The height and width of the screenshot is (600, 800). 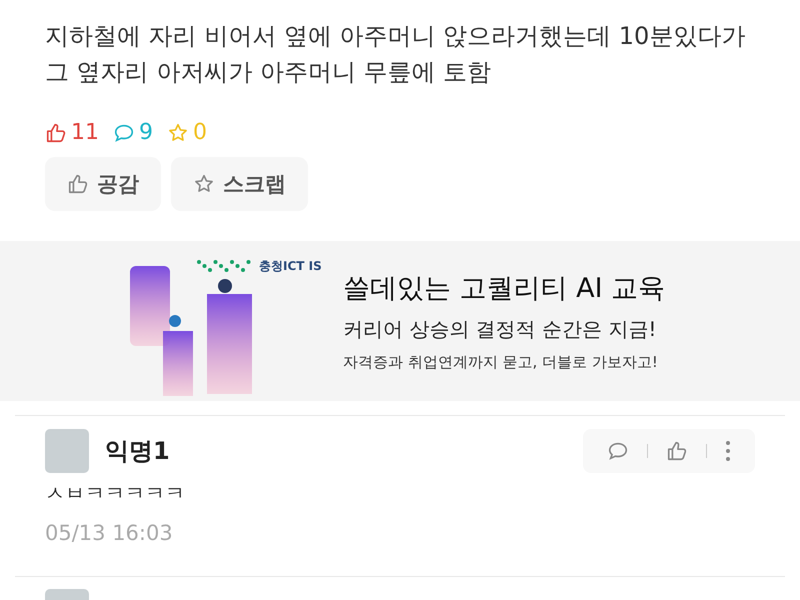 I want to click on avatar, so click(x=67, y=451).